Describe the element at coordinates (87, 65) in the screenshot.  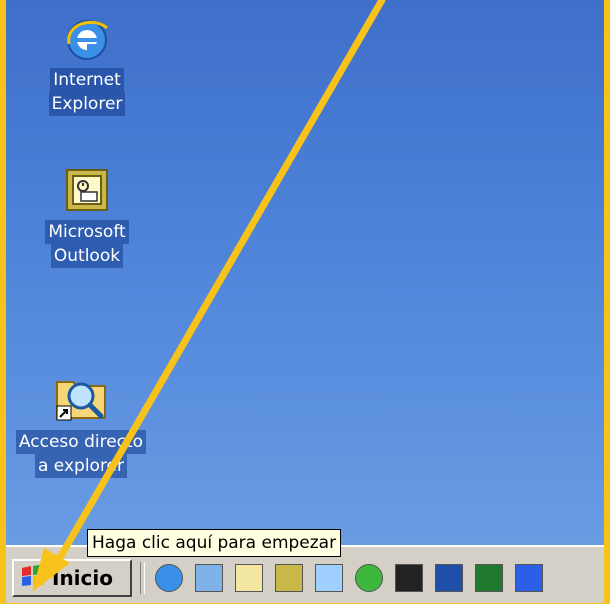
I see `desktop-icon-internet-explorer: Internet Explorer` at that location.